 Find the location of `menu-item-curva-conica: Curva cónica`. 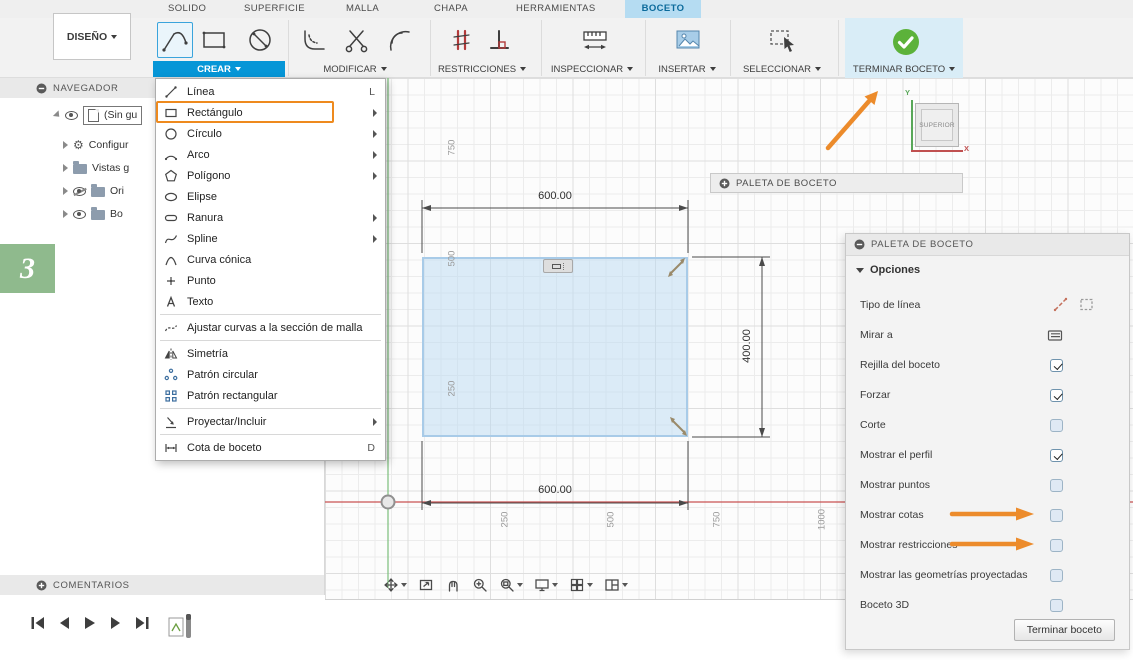

menu-item-curva-conica: Curva cónica is located at coordinates (270, 259).